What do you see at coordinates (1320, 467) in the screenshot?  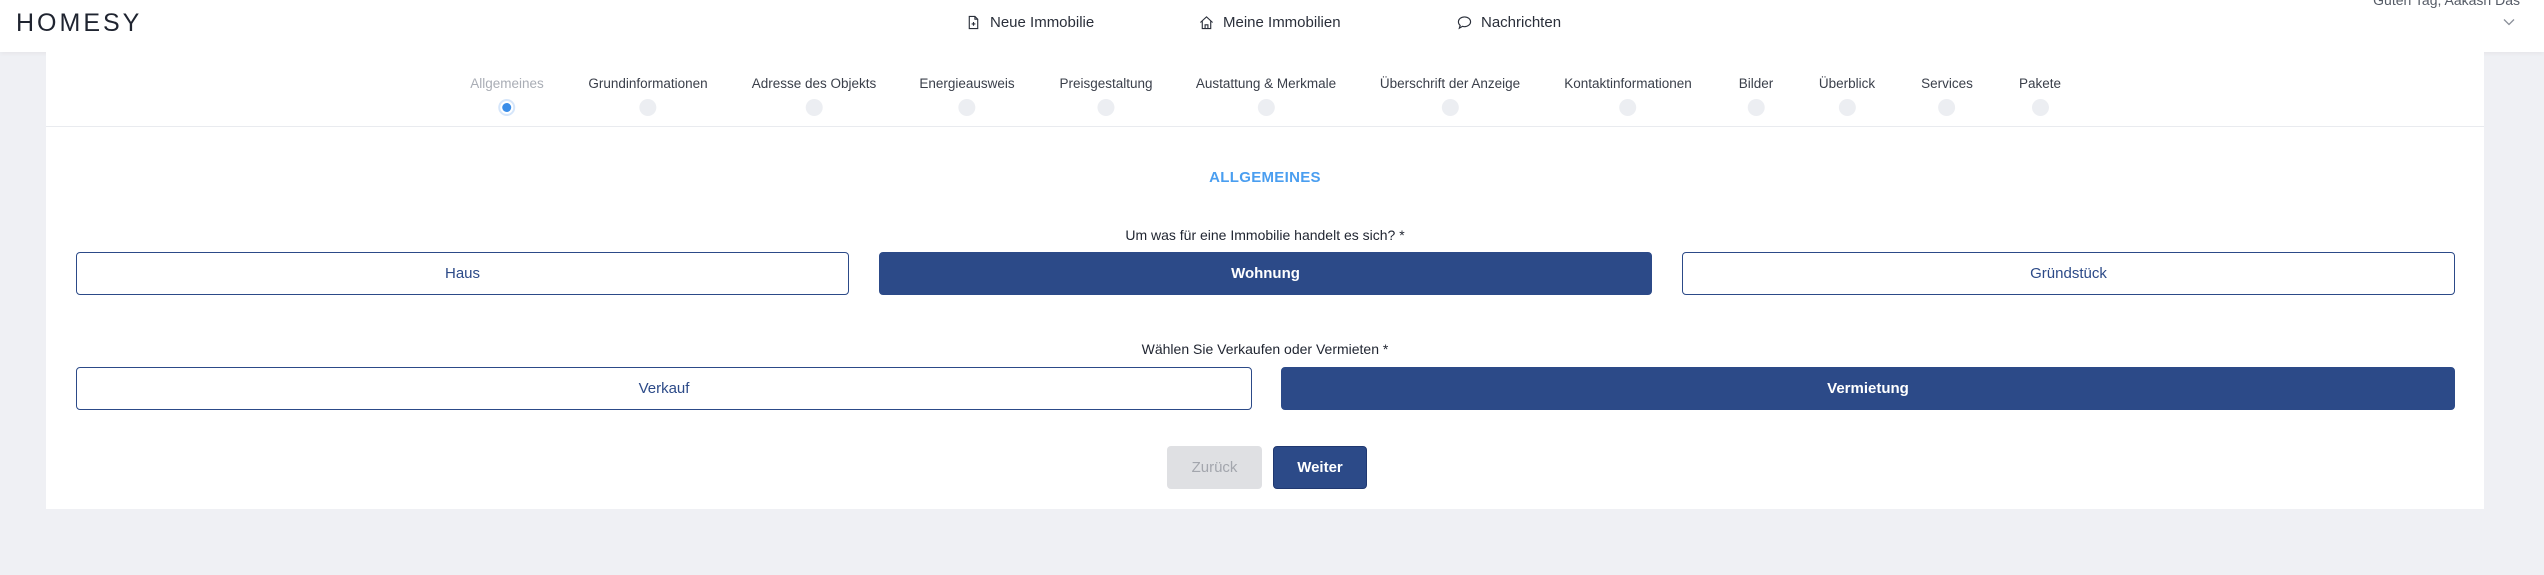 I see `next-button: Weiter` at bounding box center [1320, 467].